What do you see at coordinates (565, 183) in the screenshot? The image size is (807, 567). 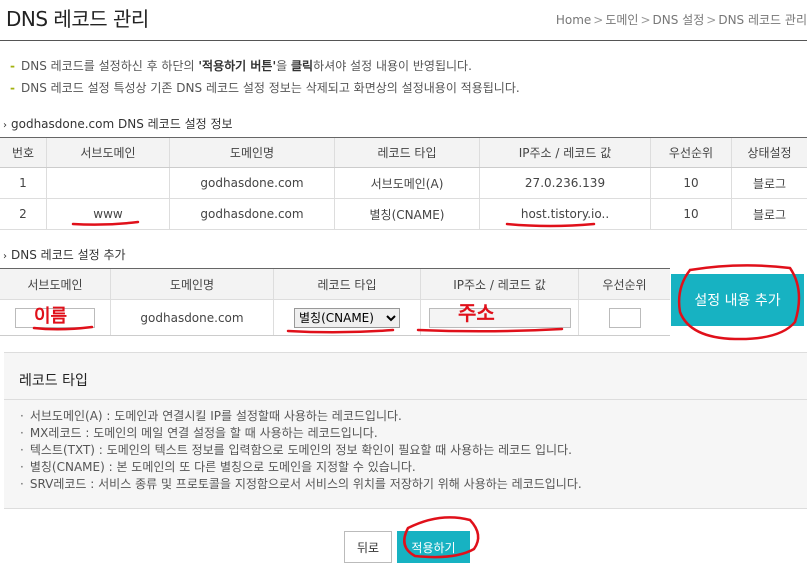 I see `cell-ip-value: 27.0.236.139` at bounding box center [565, 183].